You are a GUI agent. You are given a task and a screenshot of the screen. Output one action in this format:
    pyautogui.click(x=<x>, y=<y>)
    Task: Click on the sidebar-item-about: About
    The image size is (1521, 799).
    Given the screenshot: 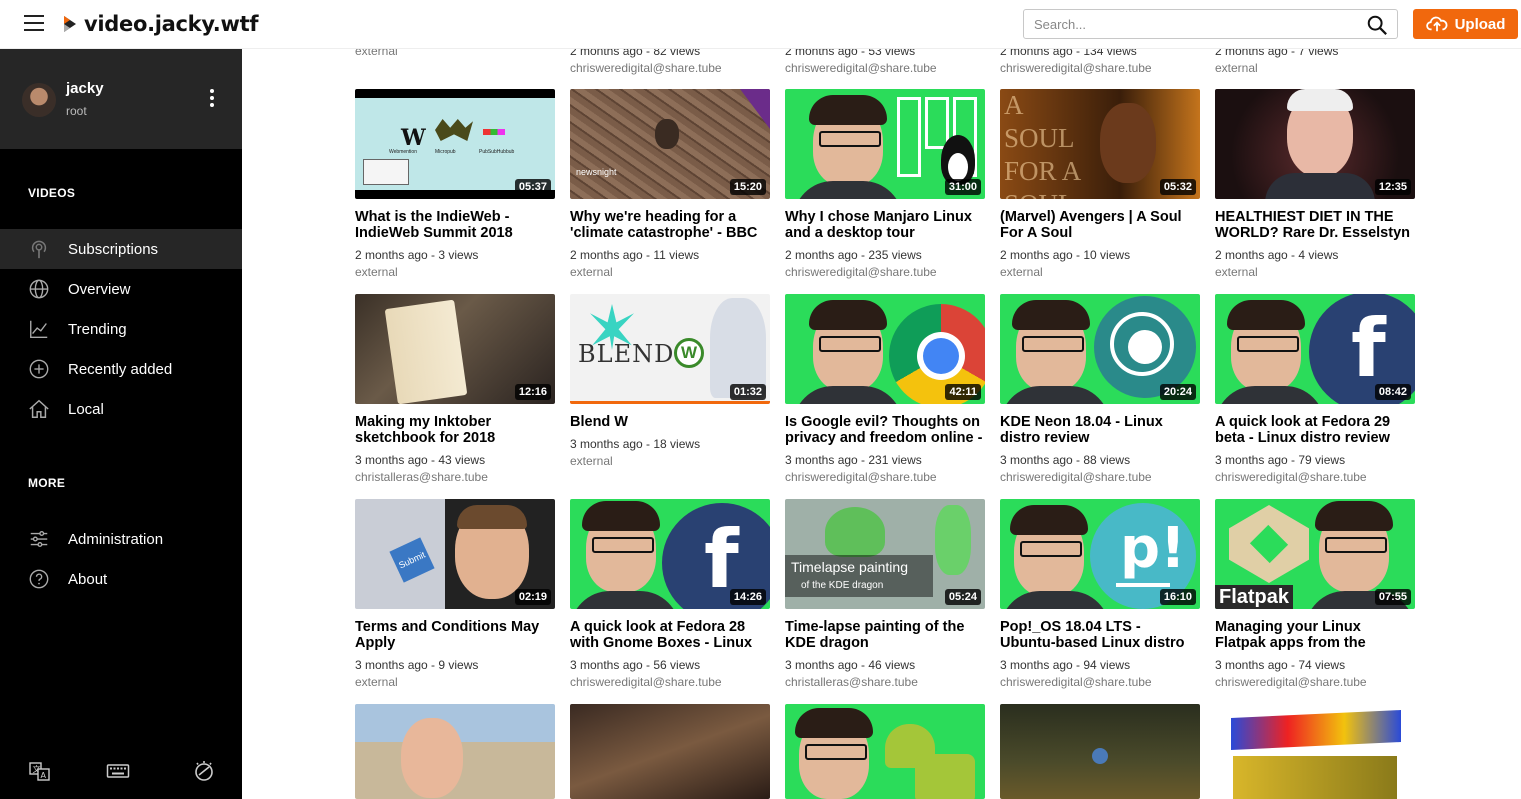 What is the action you would take?
    pyautogui.click(x=121, y=579)
    